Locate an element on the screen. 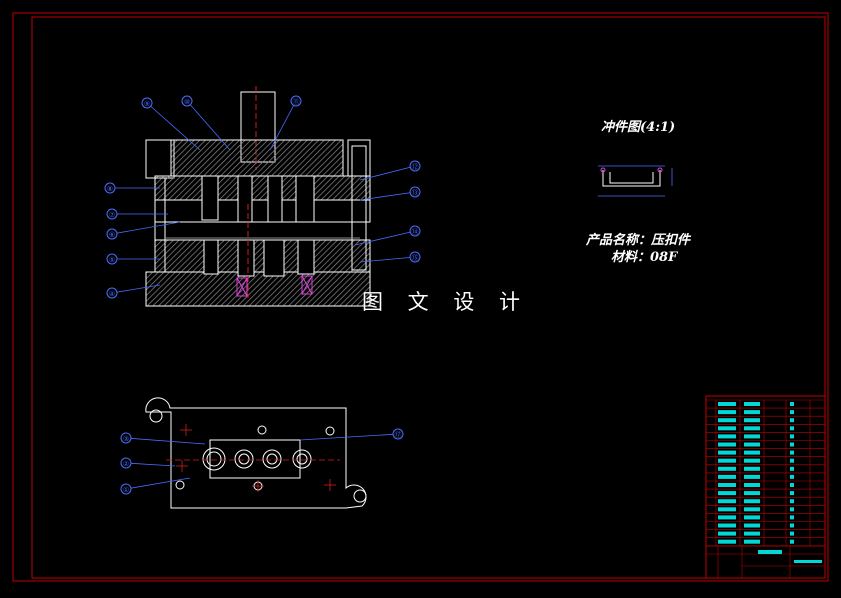 Image resolution: width=841 pixels, height=598 pixels. callout-number: ⑮ is located at coordinates (415, 258).